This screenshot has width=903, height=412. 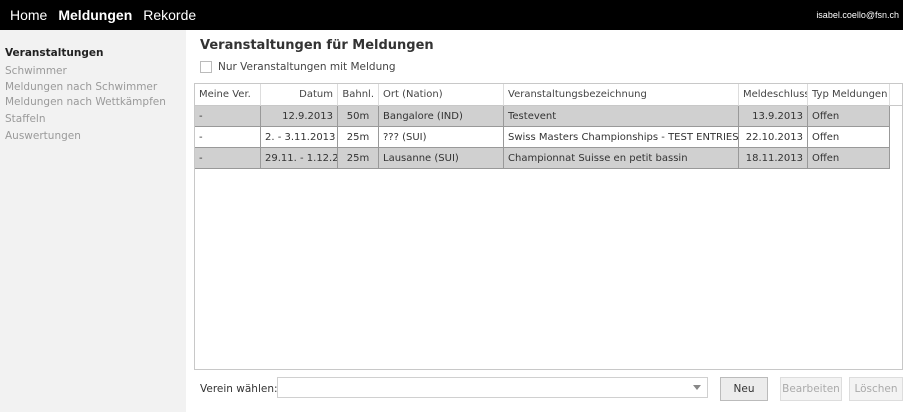 What do you see at coordinates (299, 95) in the screenshot?
I see `column-header-datum: Datum` at bounding box center [299, 95].